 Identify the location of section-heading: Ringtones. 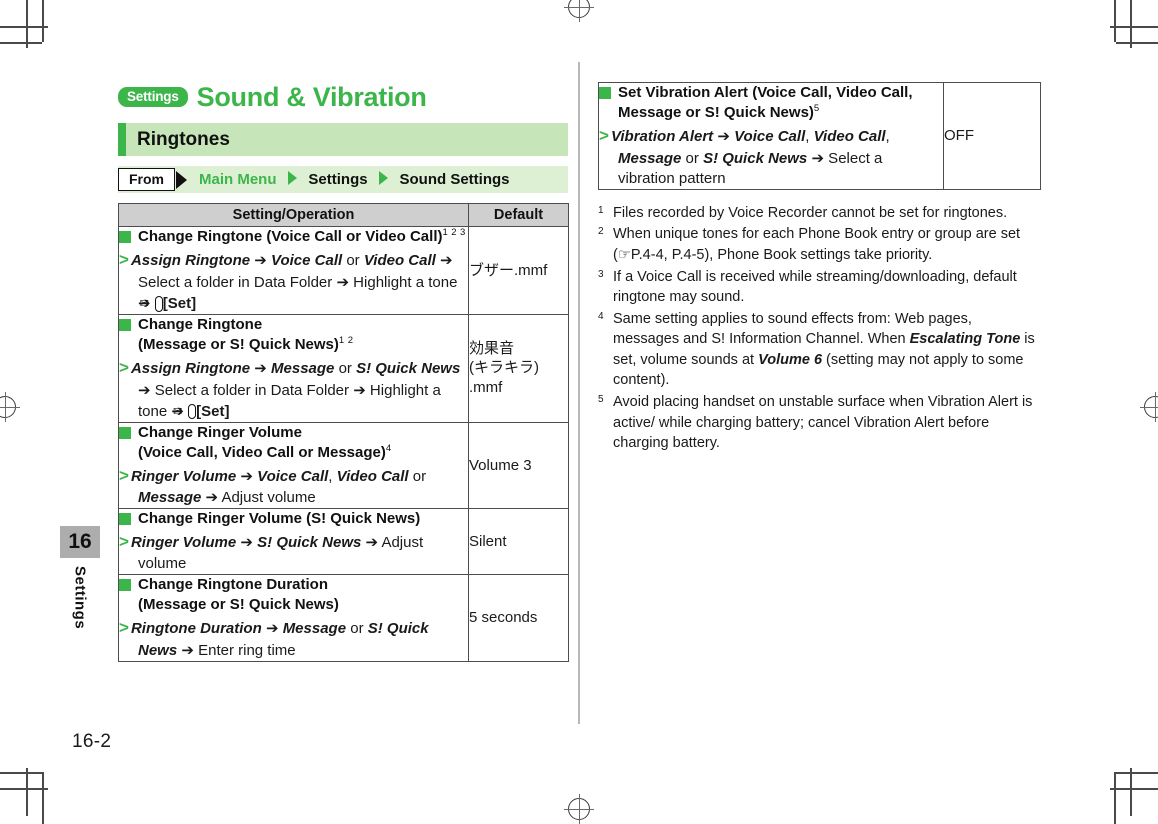
(343, 139).